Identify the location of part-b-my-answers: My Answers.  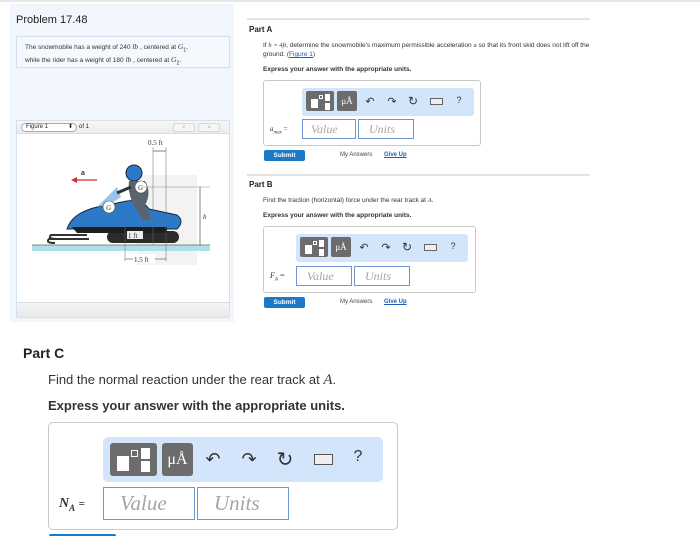
(356, 302).